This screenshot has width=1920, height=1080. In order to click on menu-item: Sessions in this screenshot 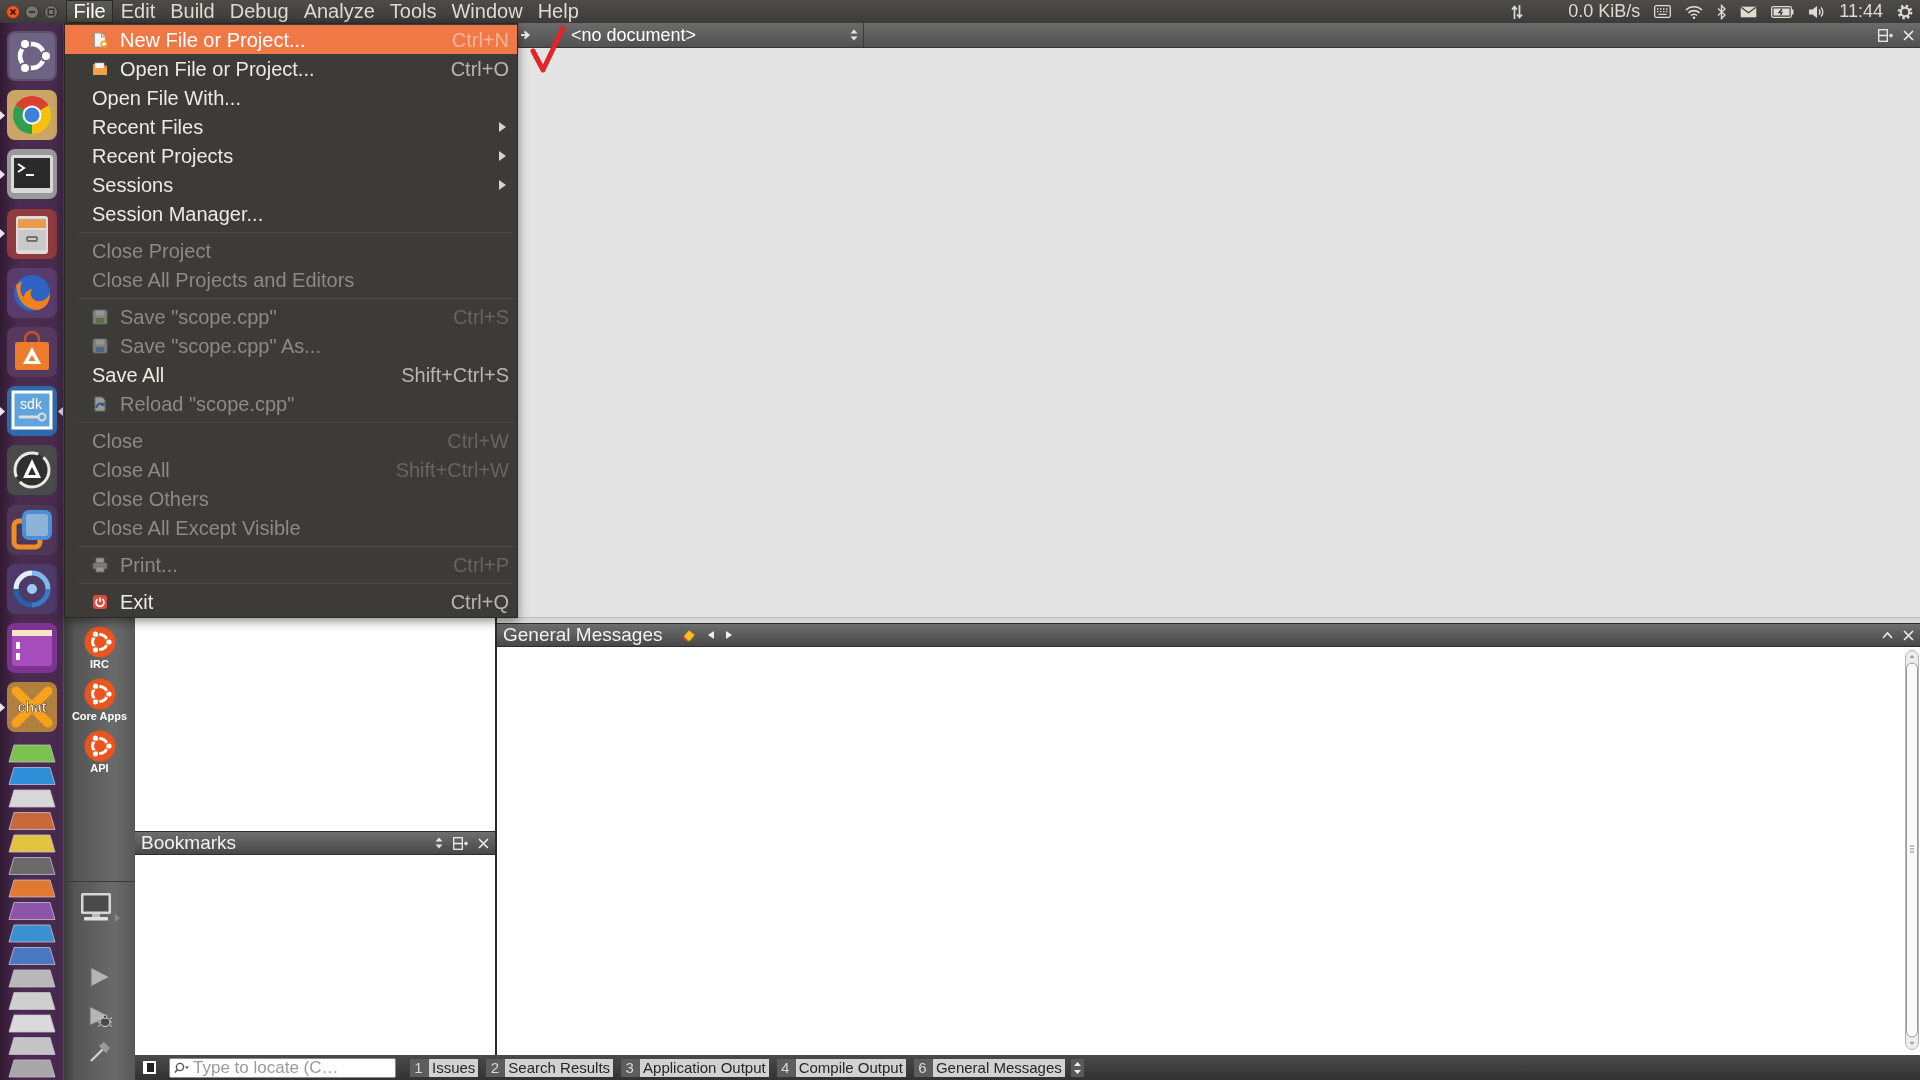, I will do `click(291, 184)`.